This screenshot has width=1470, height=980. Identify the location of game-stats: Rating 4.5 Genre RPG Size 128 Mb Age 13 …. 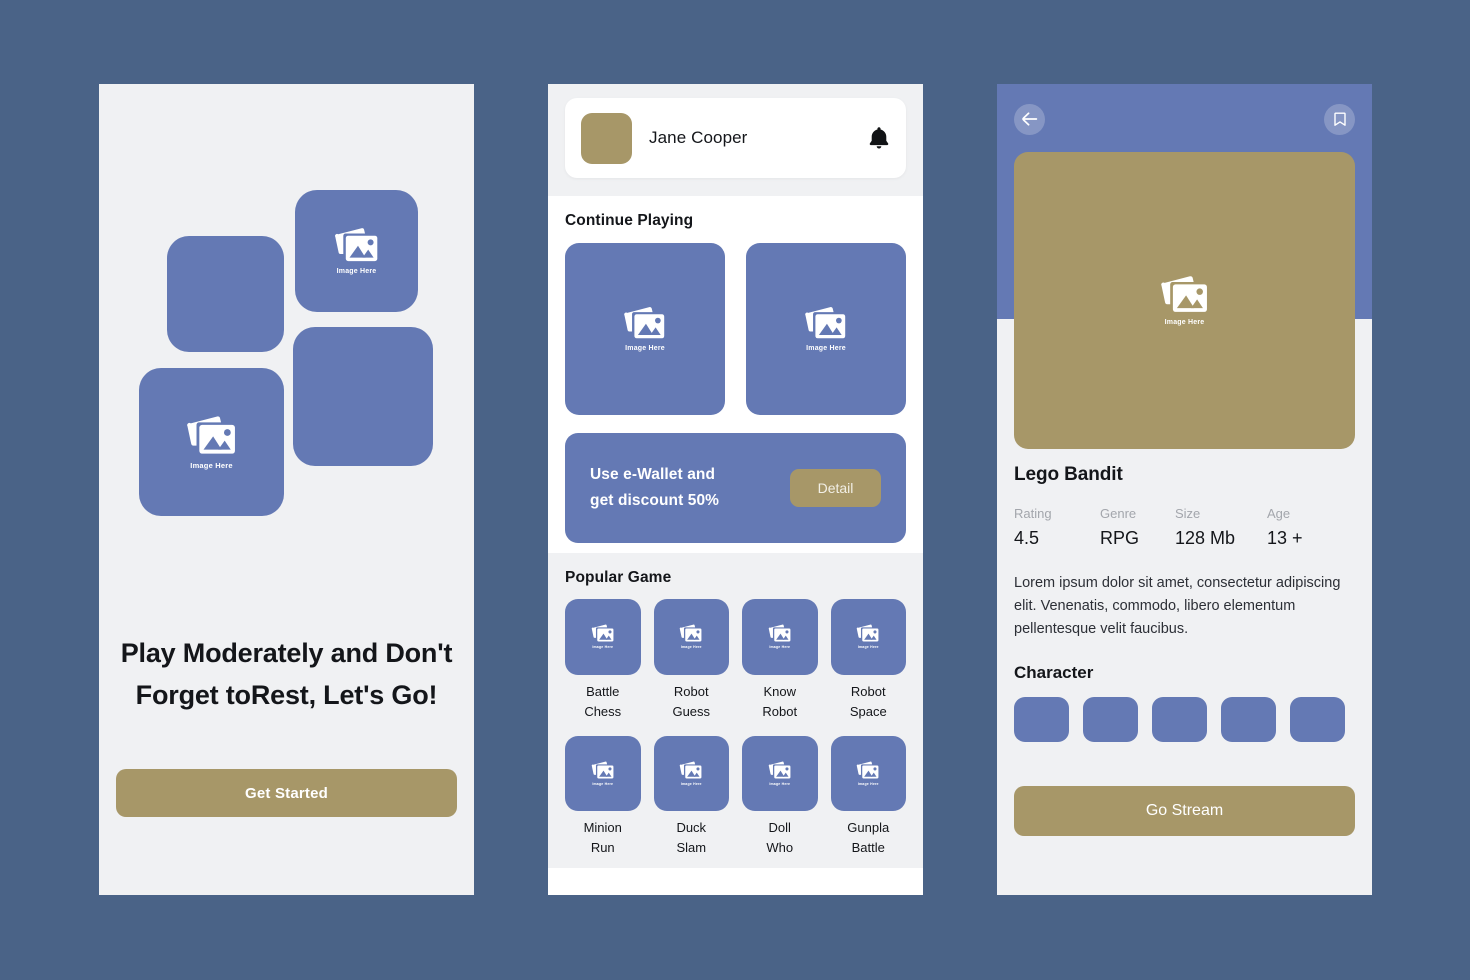
(1184, 528).